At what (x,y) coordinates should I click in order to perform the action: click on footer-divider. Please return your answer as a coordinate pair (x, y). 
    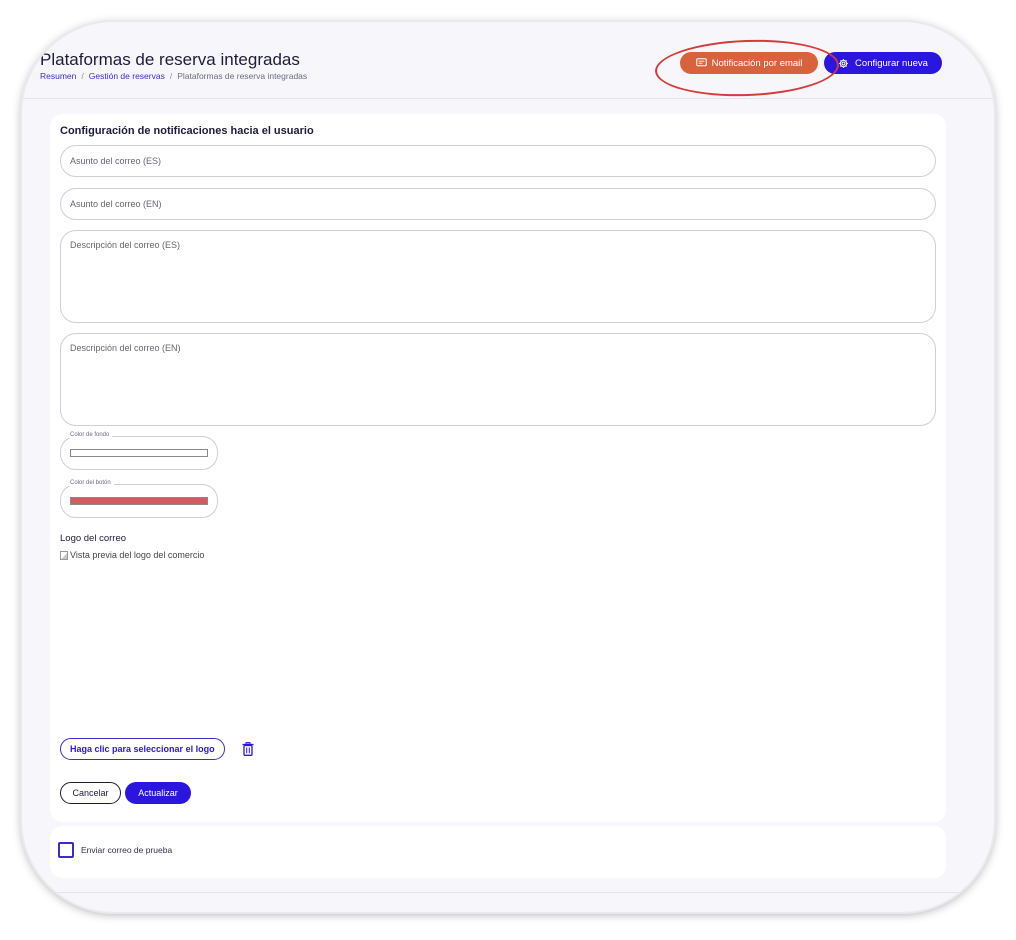
    Looking at the image, I should click on (508, 892).